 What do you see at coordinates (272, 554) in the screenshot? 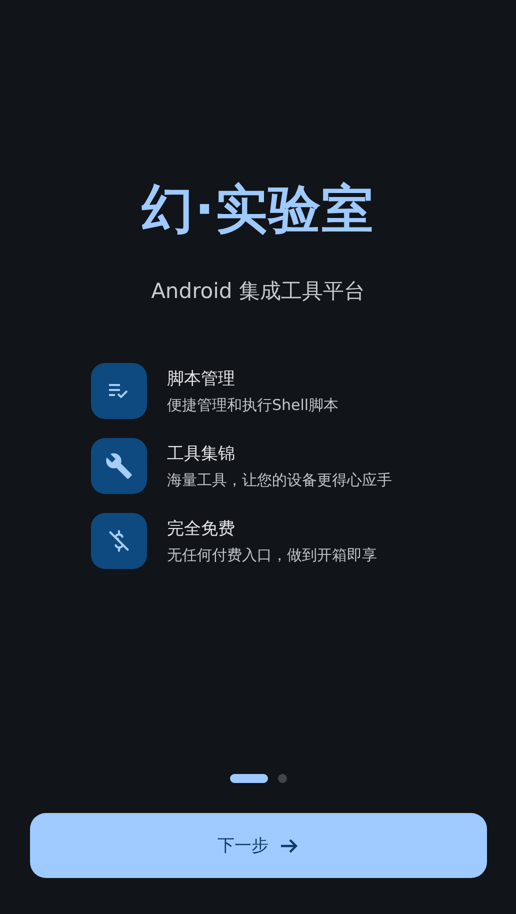
I see `feature-description: 无任何付费入口，做到开箱即享` at bounding box center [272, 554].